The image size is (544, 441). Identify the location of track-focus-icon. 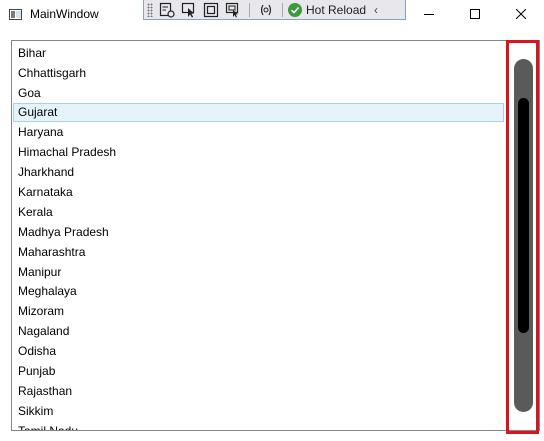
(232, 9).